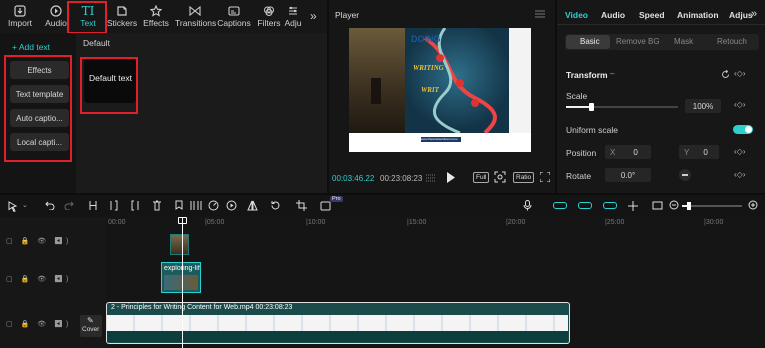 The height and width of the screenshot is (348, 765). Describe the element at coordinates (234, 10) in the screenshot. I see `captions-icon` at that location.